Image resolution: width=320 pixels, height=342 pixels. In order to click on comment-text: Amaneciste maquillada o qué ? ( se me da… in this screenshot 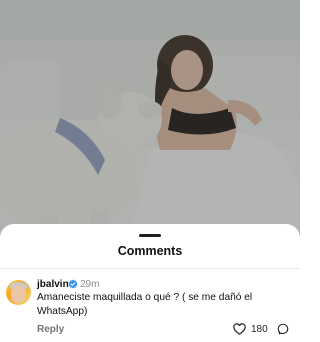, I will do `click(145, 304)`.